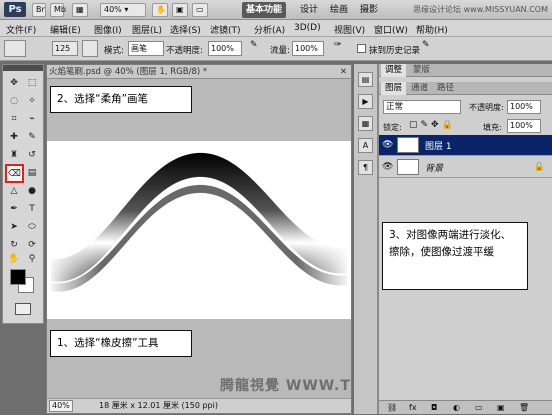  Describe the element at coordinates (365, 145) in the screenshot. I see `character-panel-icon: A` at that location.